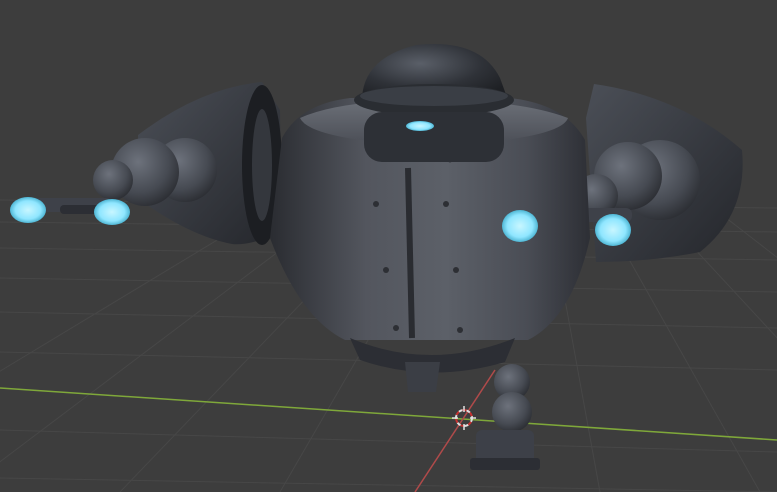 The width and height of the screenshot is (777, 492). I want to click on x-axis-line, so click(388, 414).